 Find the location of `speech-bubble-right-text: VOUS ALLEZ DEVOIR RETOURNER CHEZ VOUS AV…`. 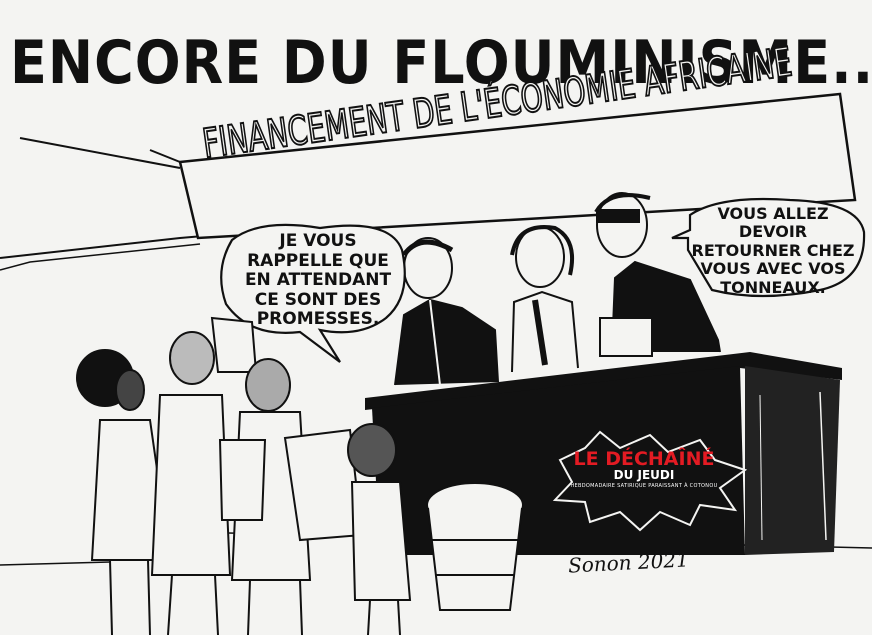

speech-bubble-right-text: VOUS ALLEZ DEVOIR RETOURNER CHEZ VOUS AV… is located at coordinates (773, 250).